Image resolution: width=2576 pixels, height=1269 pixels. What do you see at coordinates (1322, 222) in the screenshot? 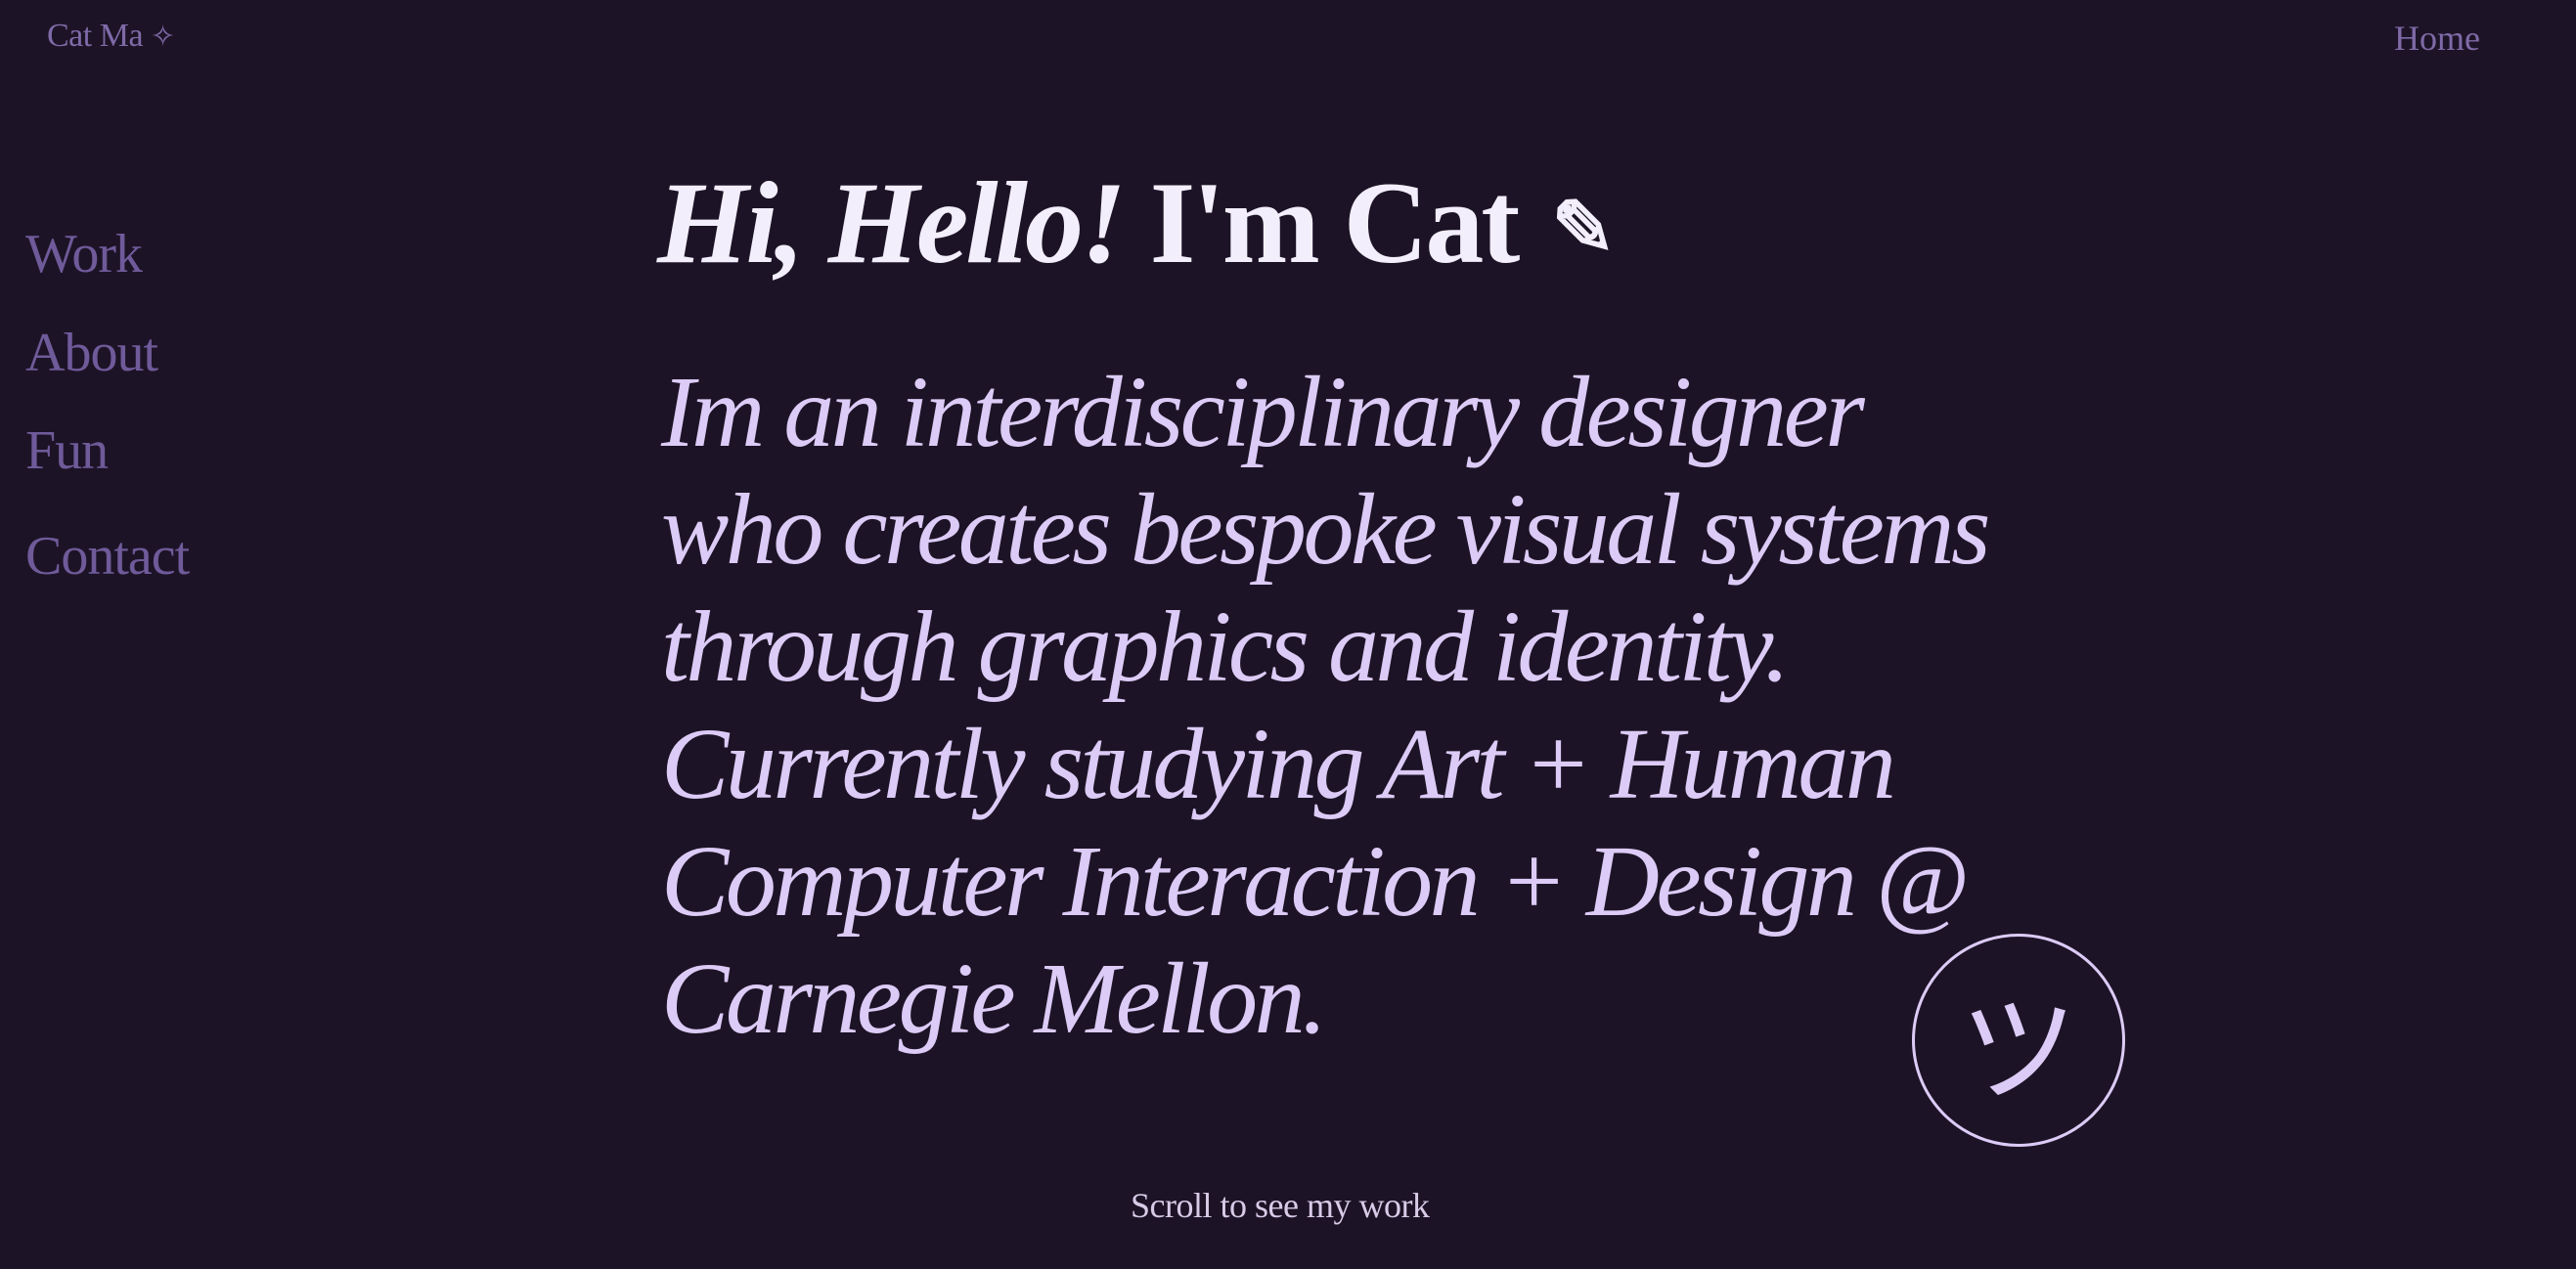
I see `name-text: I'm Cat` at bounding box center [1322, 222].